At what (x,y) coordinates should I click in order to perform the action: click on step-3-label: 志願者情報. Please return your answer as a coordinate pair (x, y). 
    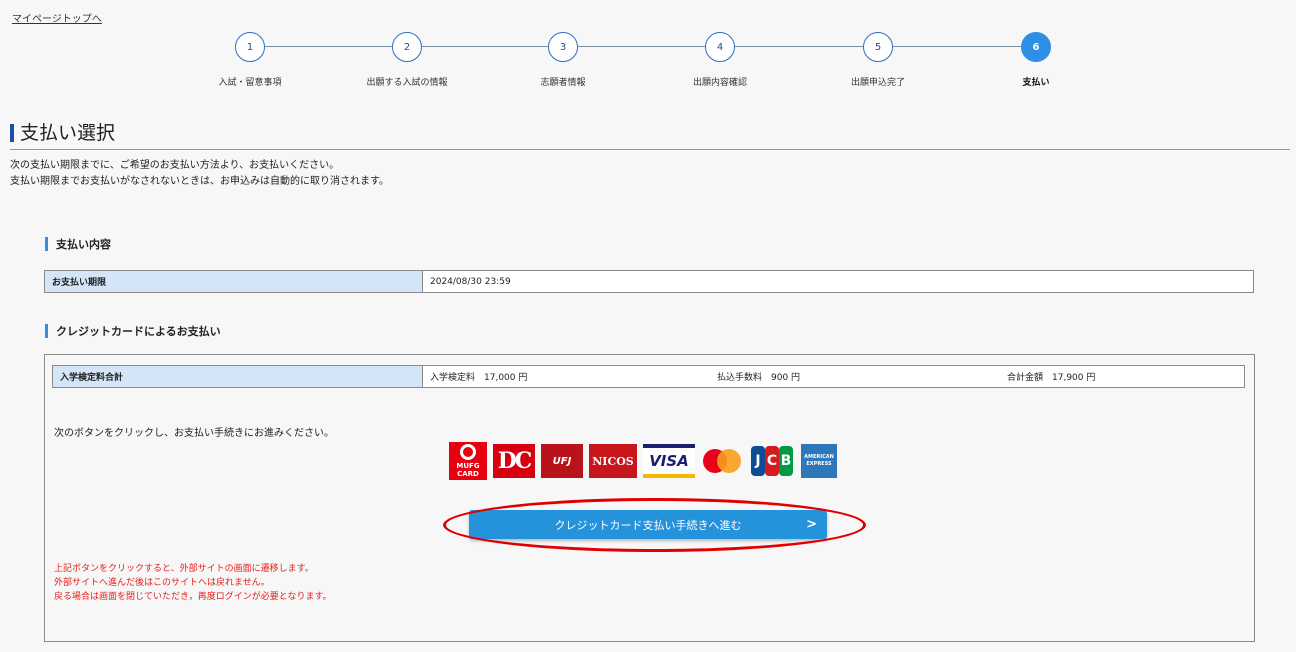
    Looking at the image, I should click on (563, 83).